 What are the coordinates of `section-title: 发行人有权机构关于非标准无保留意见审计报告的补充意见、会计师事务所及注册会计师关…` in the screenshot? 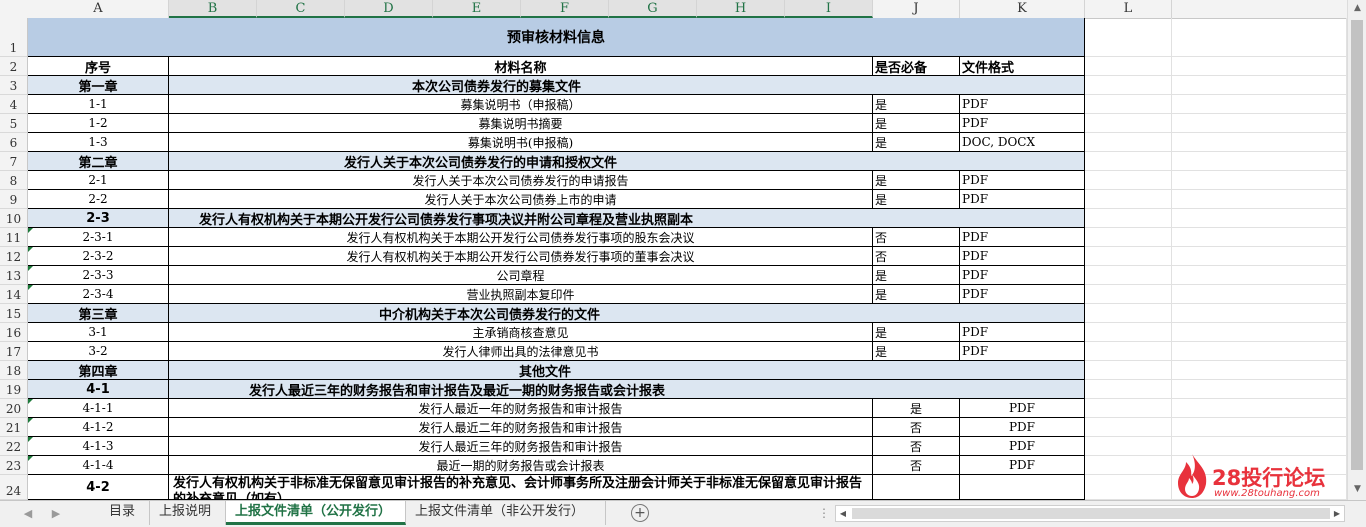 It's located at (521, 487).